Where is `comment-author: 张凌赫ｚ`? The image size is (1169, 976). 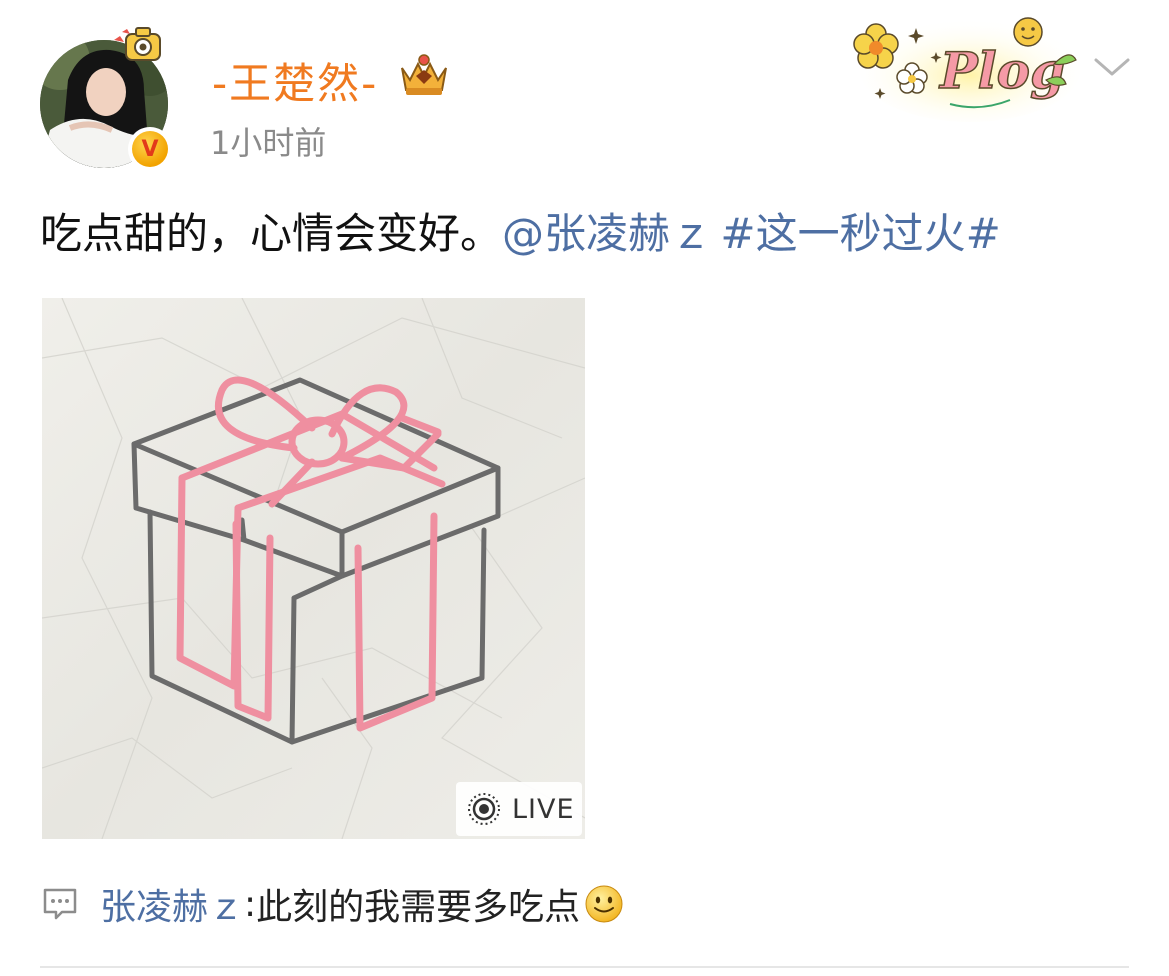
comment-author: 张凌赫ｚ is located at coordinates (172, 904).